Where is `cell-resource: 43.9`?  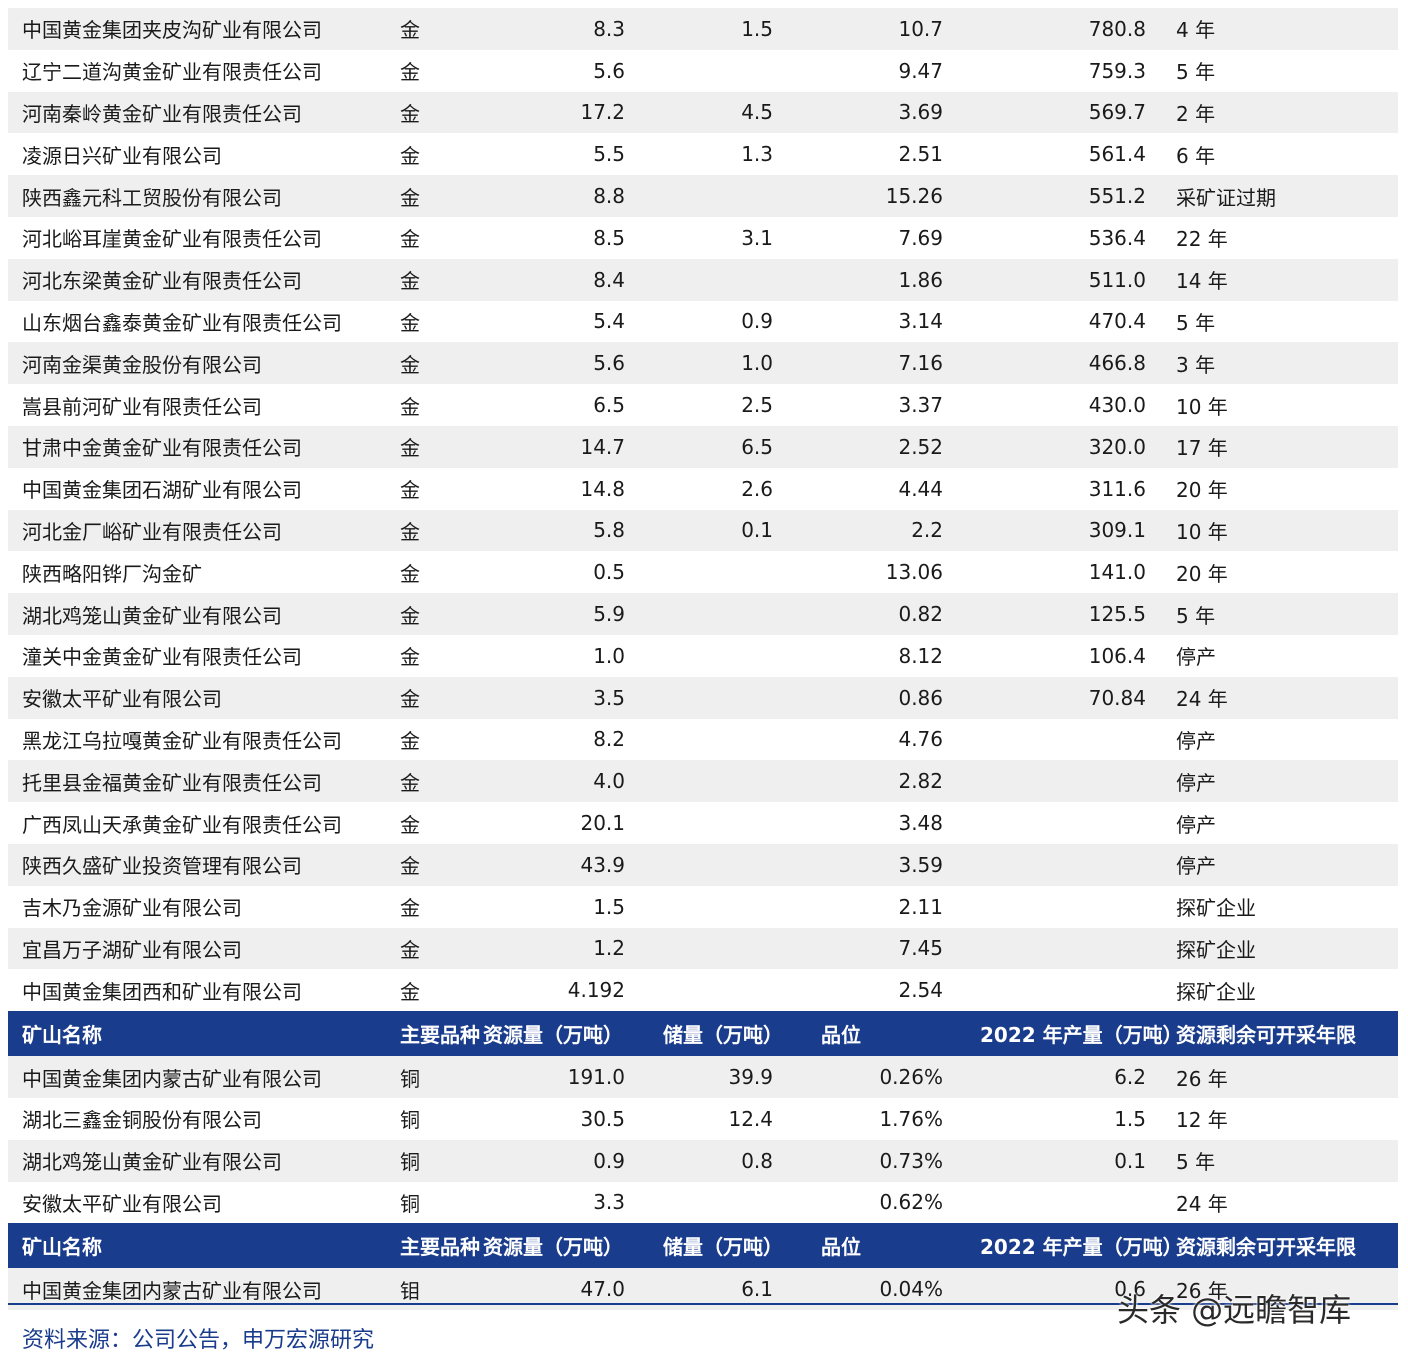 cell-resource: 43.9 is located at coordinates (563, 864).